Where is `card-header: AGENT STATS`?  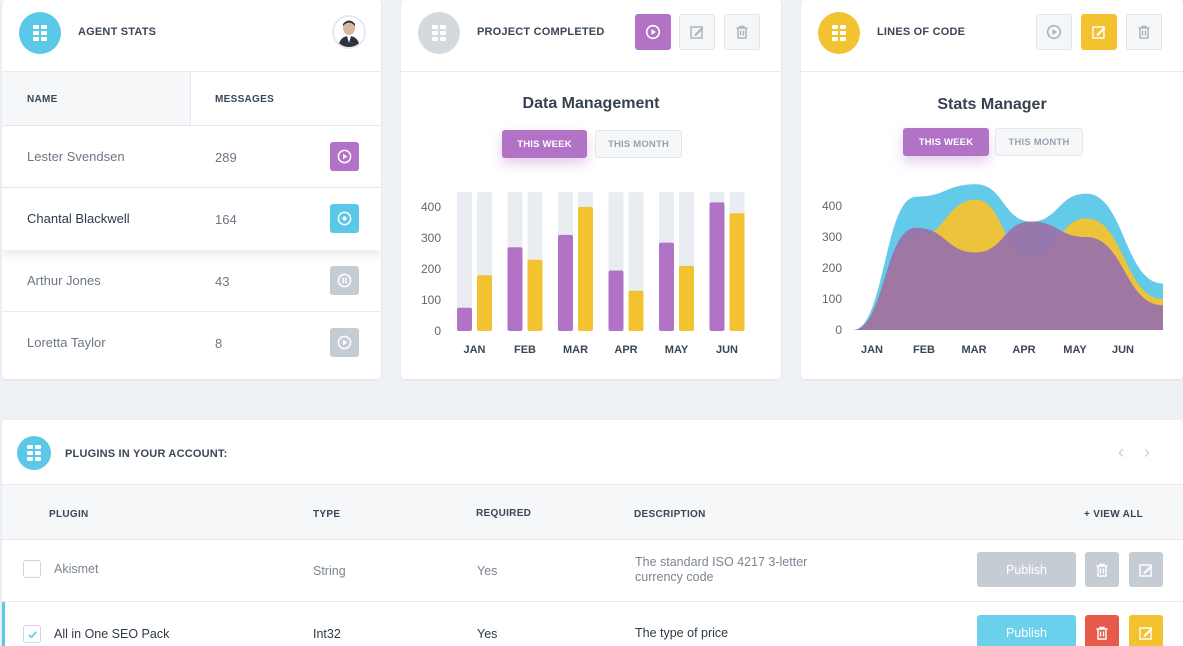 card-header: AGENT STATS is located at coordinates (191, 36).